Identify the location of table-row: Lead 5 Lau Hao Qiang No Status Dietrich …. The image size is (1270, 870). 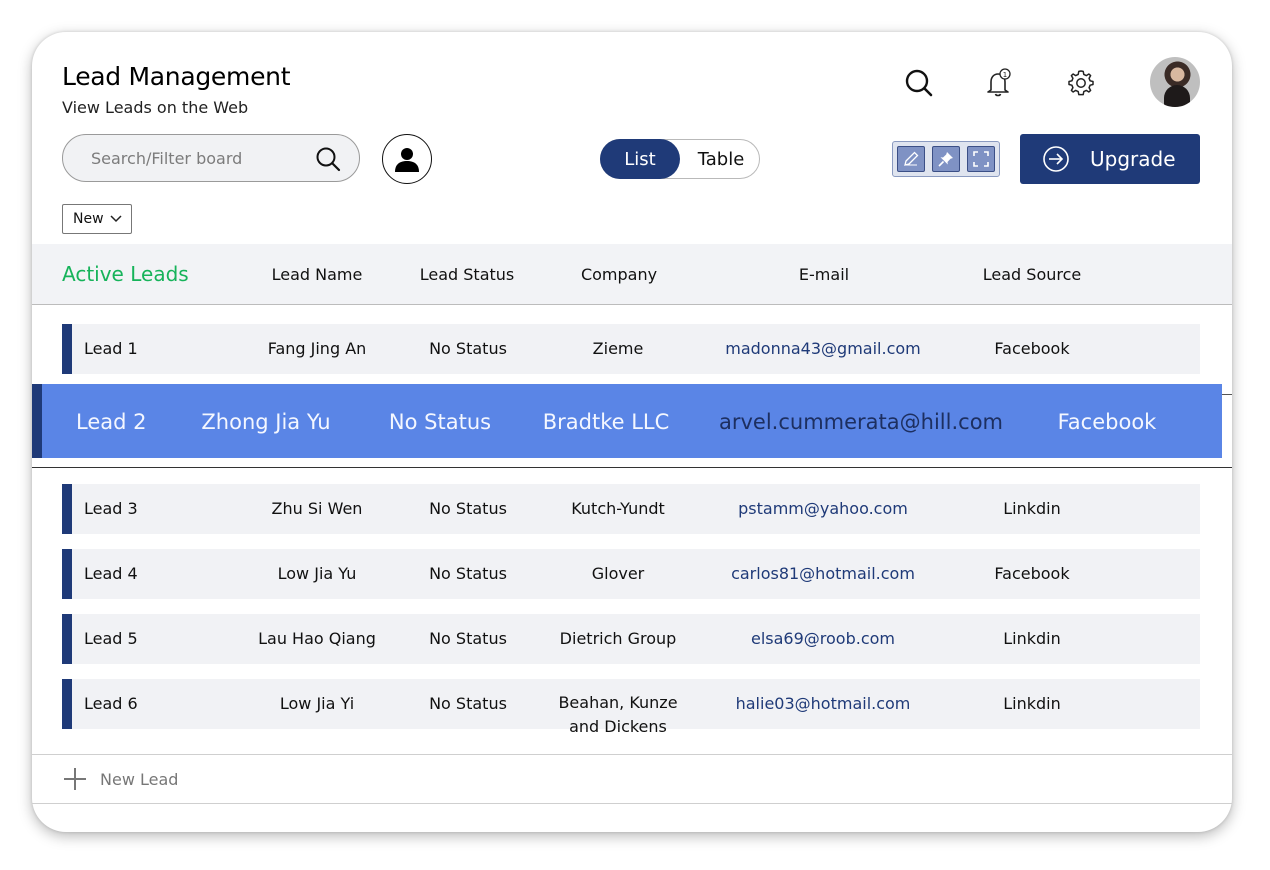
(631, 639).